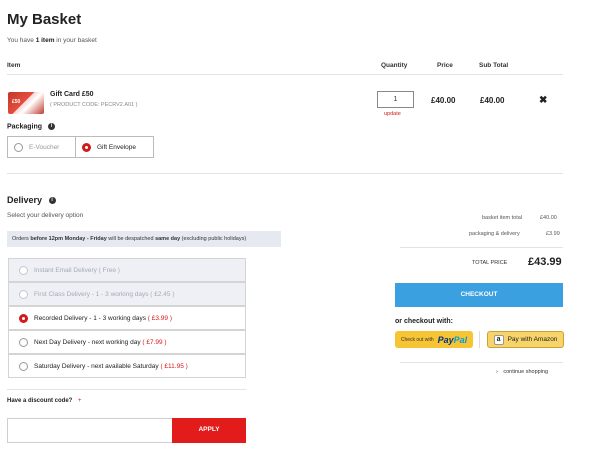 The height and width of the screenshot is (449, 600). Describe the element at coordinates (16, 102) in the screenshot. I see `thumbnail-amount: £50` at that location.